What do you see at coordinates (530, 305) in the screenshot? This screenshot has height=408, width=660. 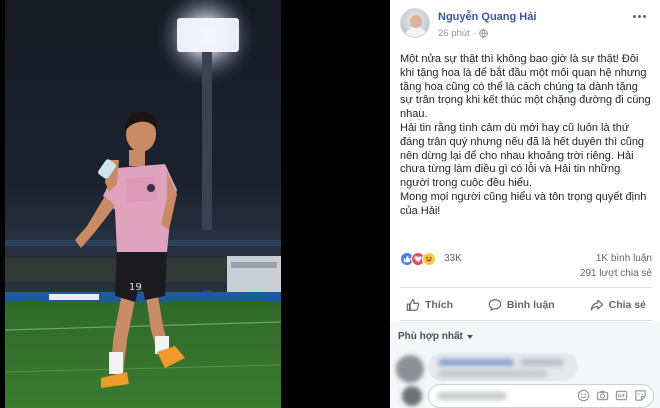 I see `comment-label: Bình luận` at bounding box center [530, 305].